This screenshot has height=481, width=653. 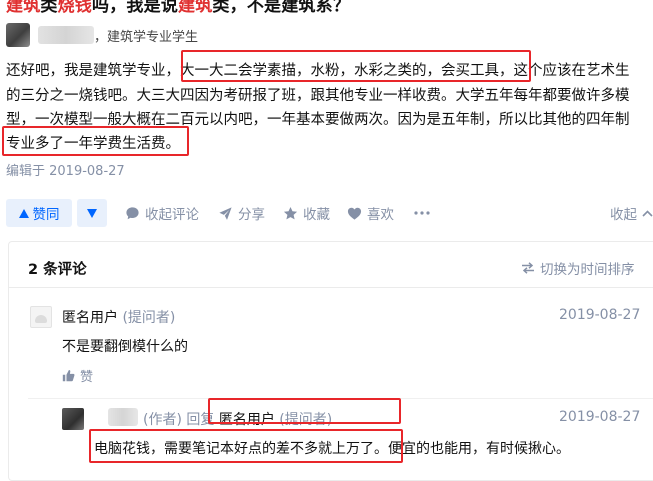 I want to click on collapse-label: 收起, so click(x=623, y=215).